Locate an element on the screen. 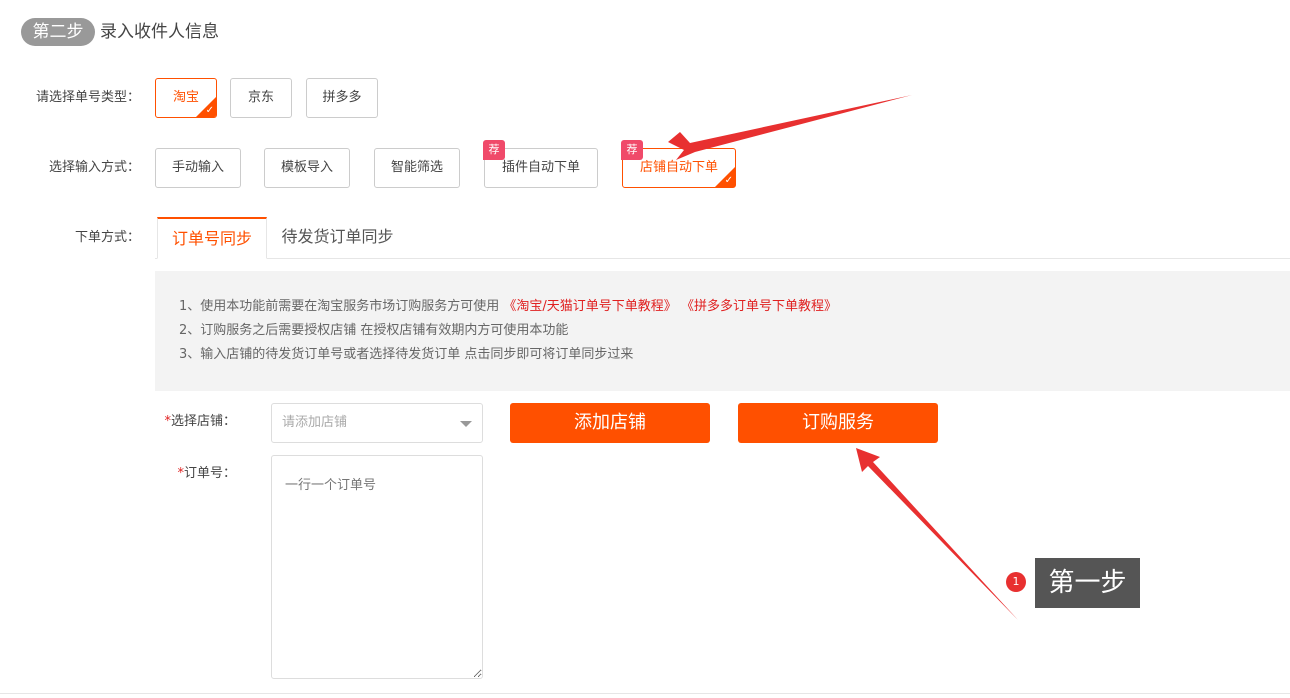  arrow-to-shop-auto-order is located at coordinates (790, 127).